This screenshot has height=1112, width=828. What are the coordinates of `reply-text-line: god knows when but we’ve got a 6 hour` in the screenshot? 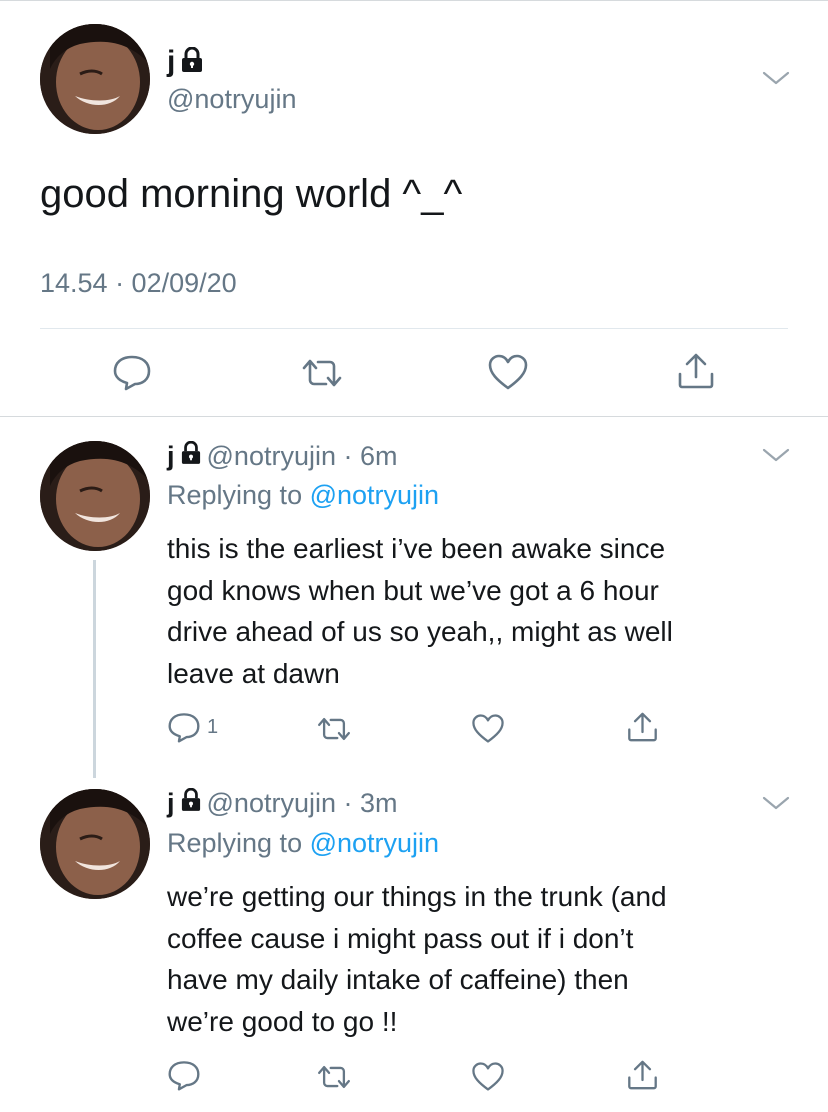 It's located at (413, 590).